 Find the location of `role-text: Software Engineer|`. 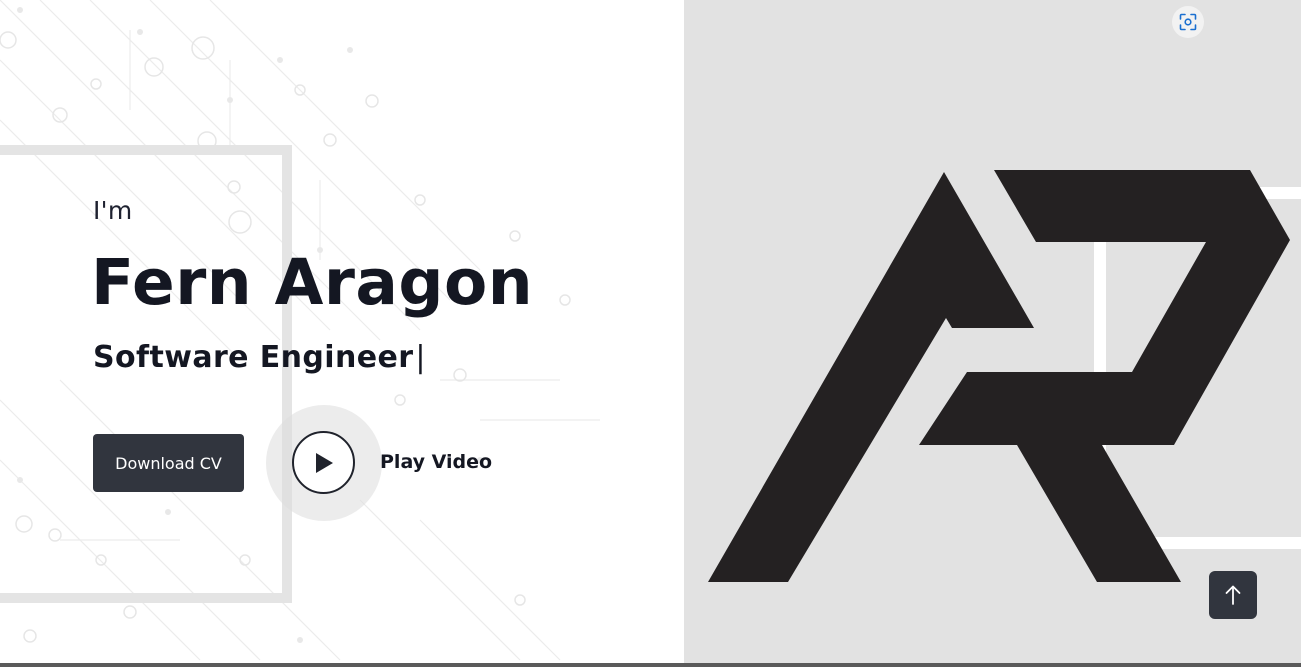

role-text: Software Engineer| is located at coordinates (259, 357).